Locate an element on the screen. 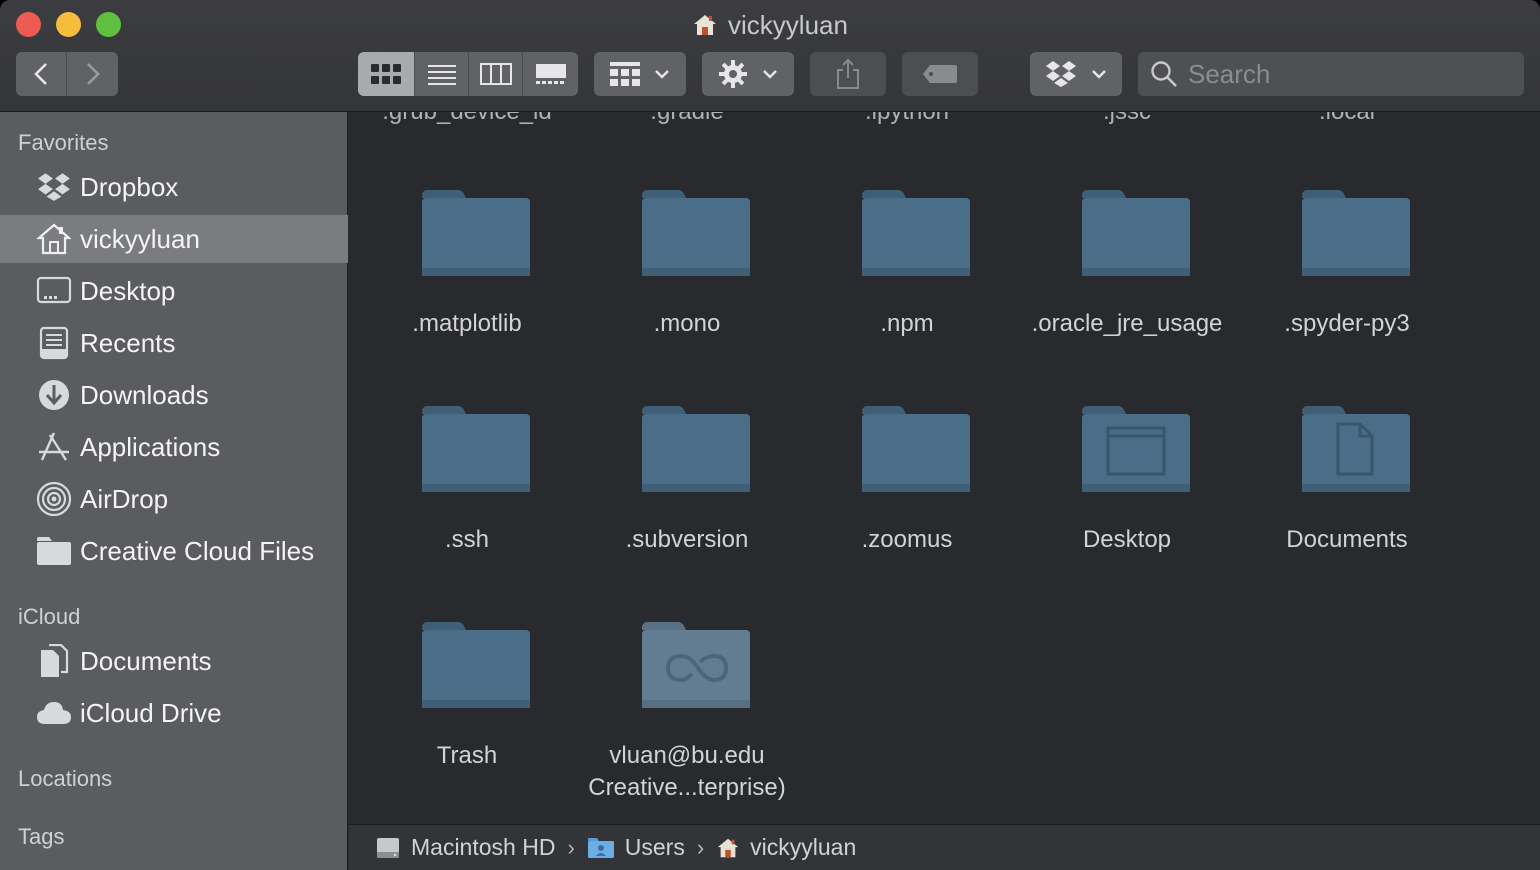 The height and width of the screenshot is (870, 1540). group-grid-icon is located at coordinates (625, 74).